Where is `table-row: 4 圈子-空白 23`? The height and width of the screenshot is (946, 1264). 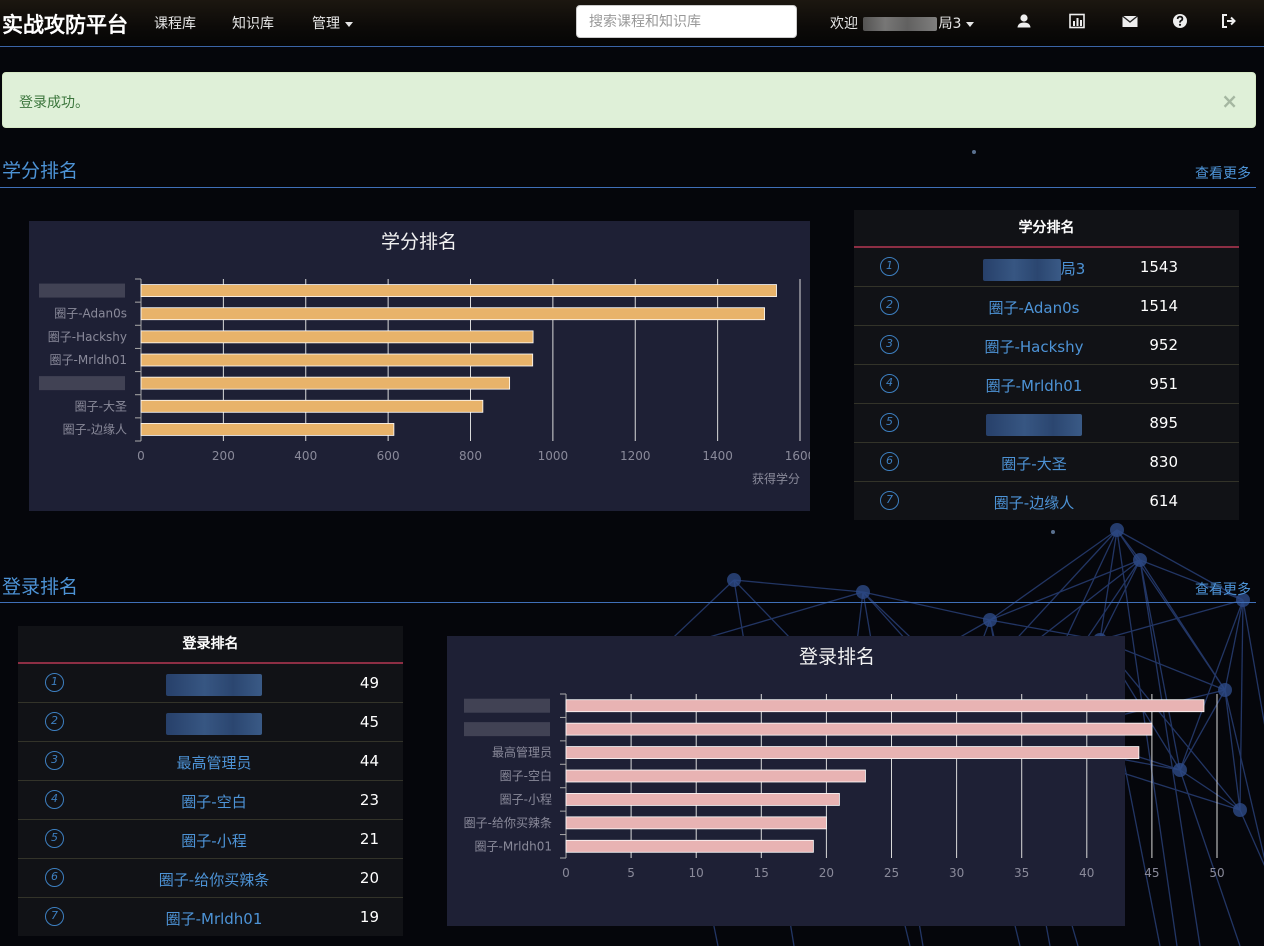
table-row: 4 圈子-空白 23 is located at coordinates (210, 800).